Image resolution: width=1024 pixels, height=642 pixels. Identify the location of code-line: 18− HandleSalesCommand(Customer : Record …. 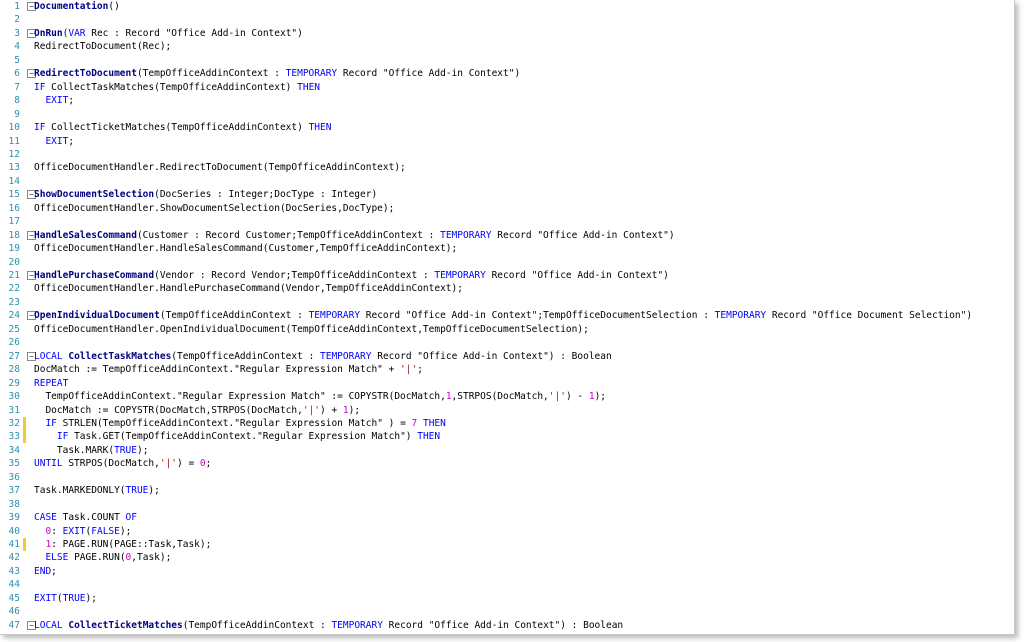
(507, 235).